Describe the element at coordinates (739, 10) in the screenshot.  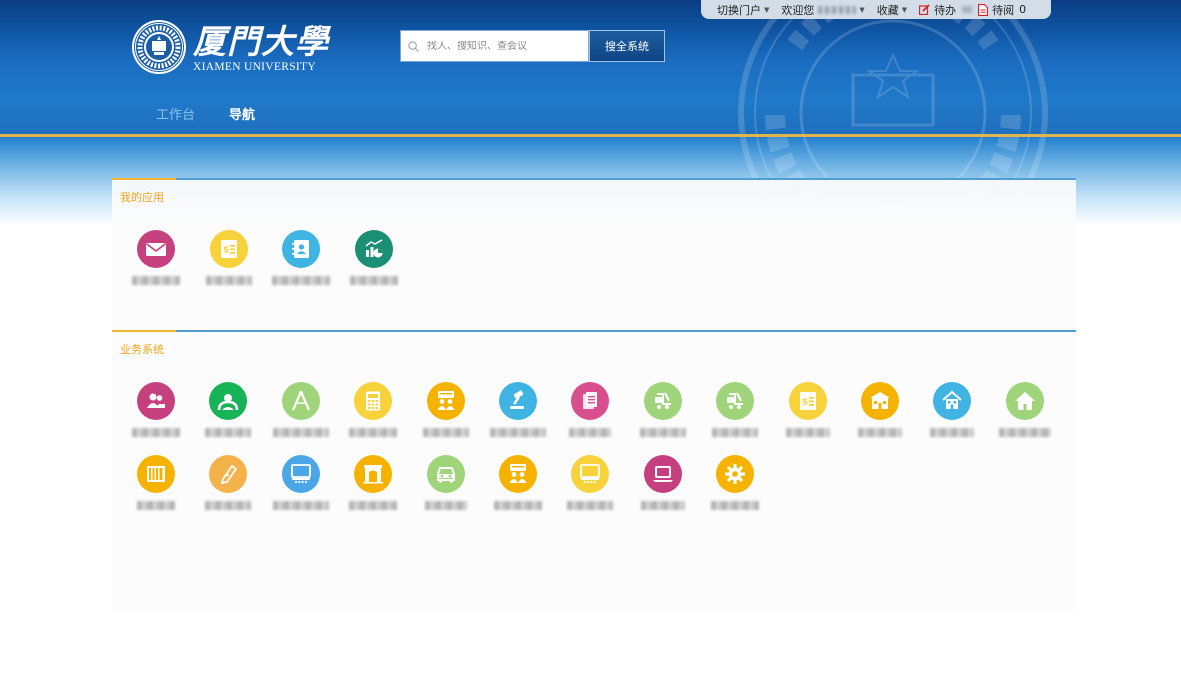
I see `switch-portal-label: 切换门户` at that location.